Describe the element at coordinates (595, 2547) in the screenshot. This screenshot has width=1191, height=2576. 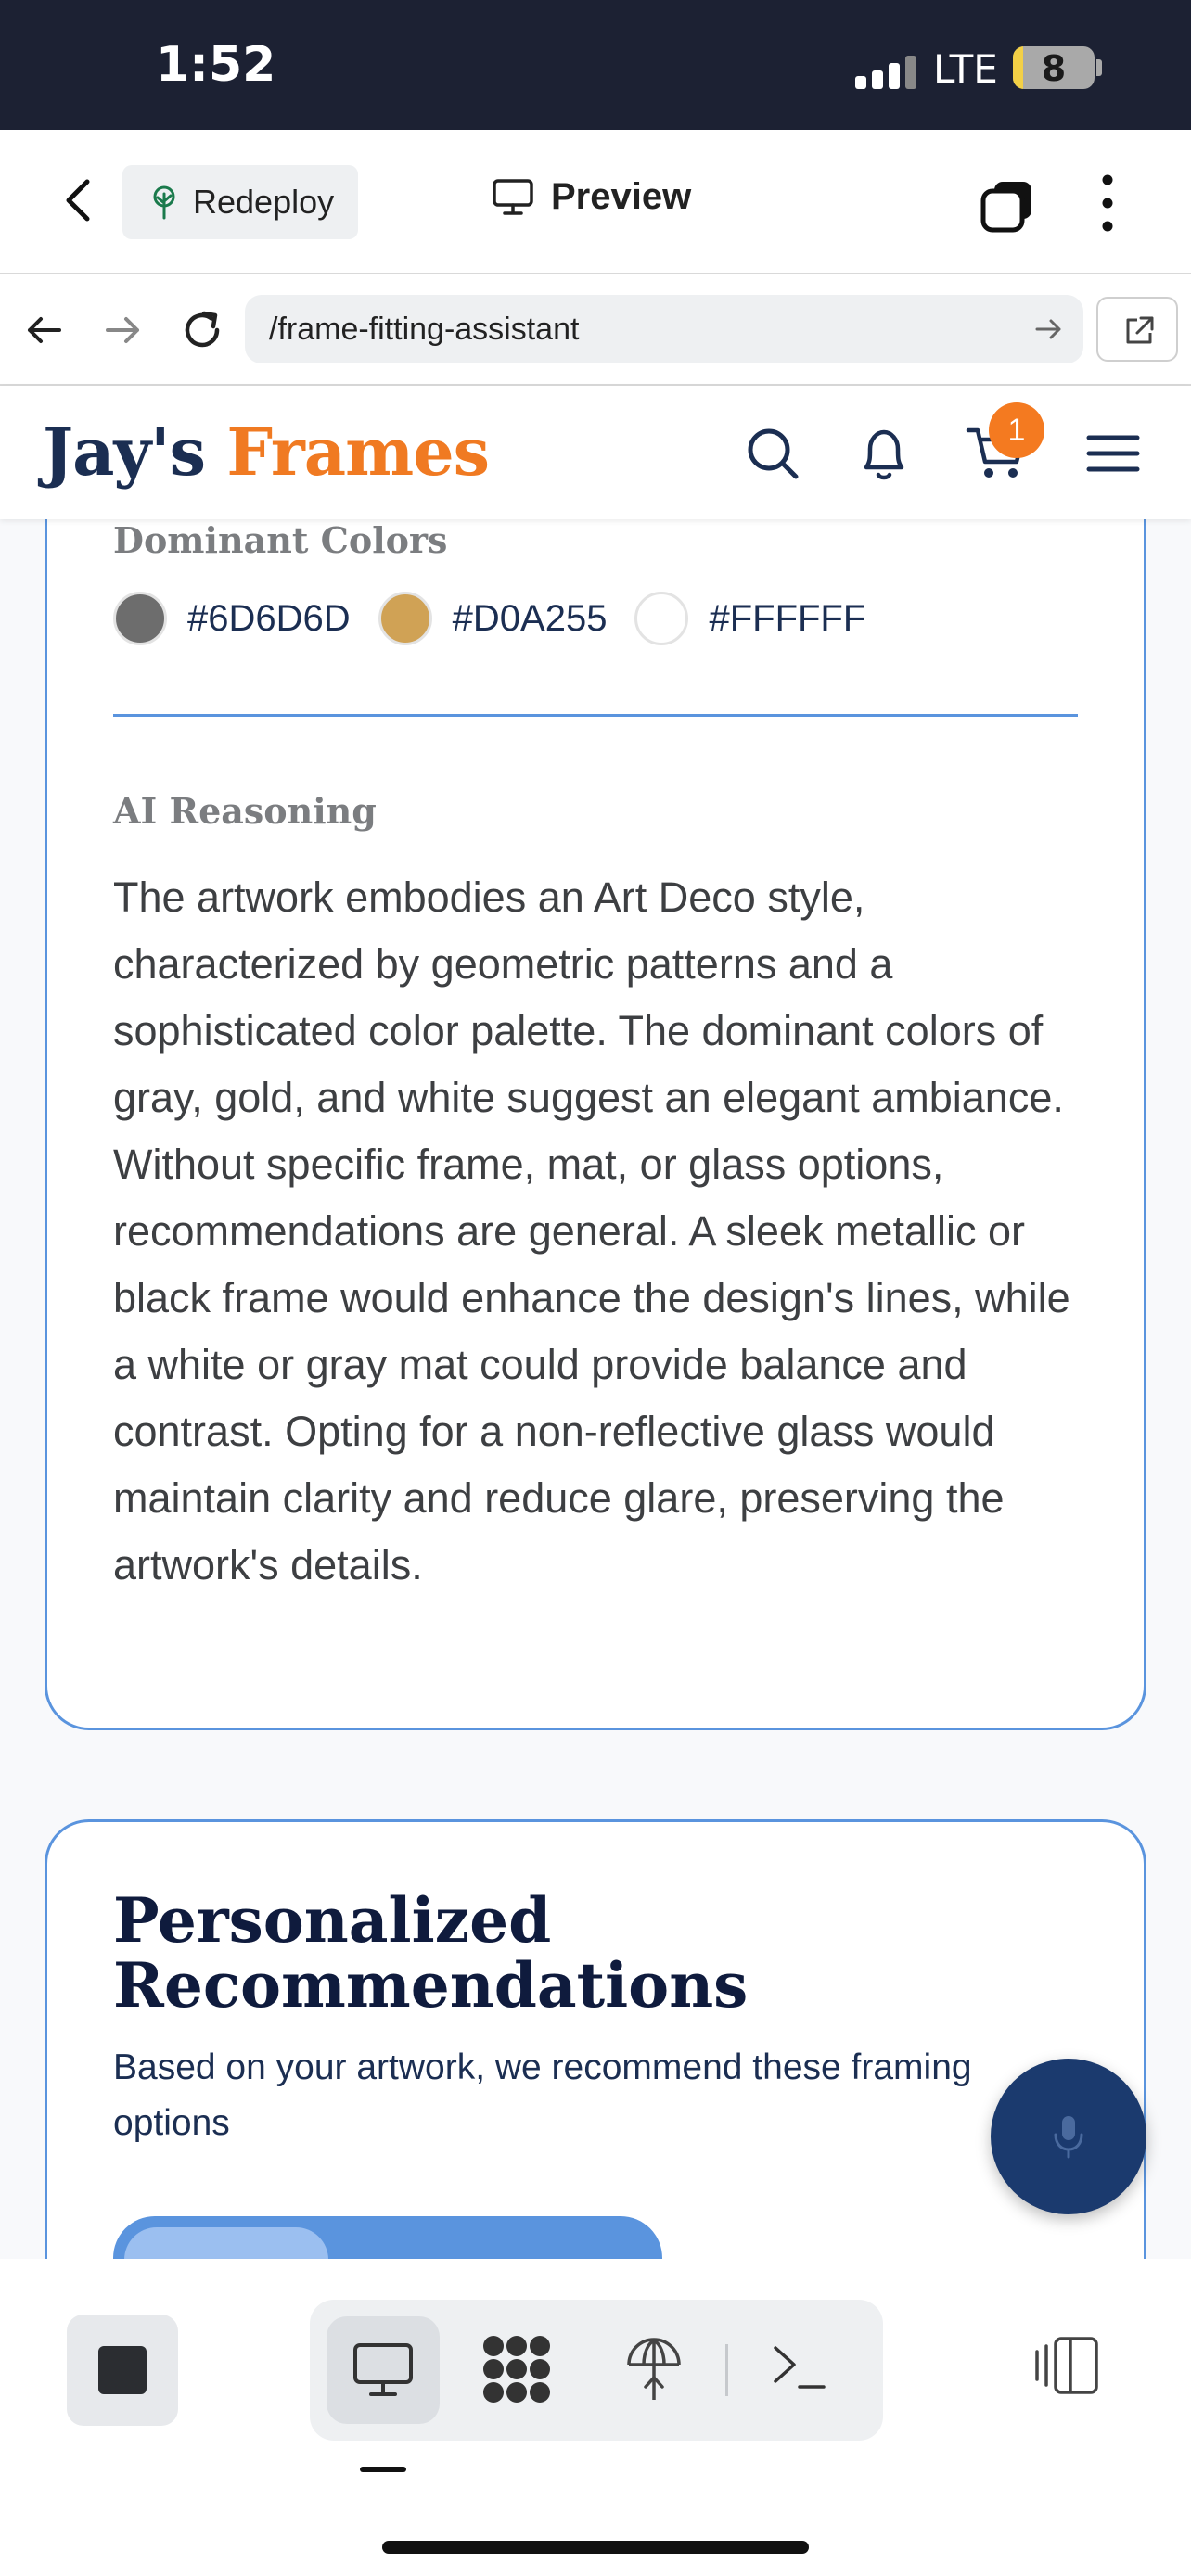
I see `home-indicator` at that location.